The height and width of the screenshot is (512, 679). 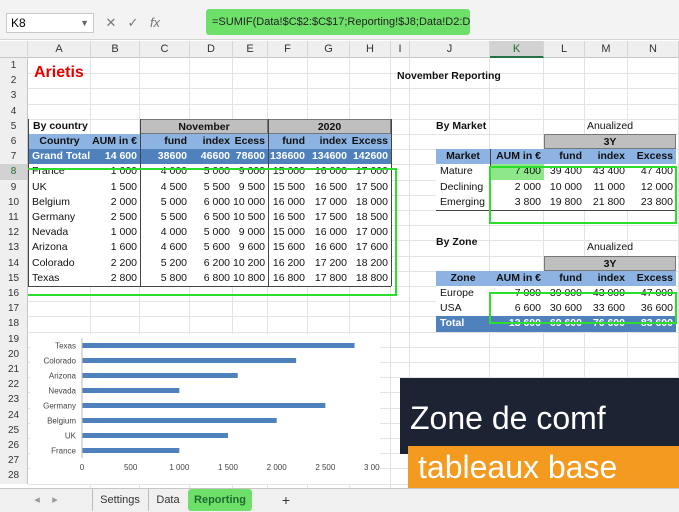 I want to click on chart-tick-label: 0, so click(x=82, y=467).